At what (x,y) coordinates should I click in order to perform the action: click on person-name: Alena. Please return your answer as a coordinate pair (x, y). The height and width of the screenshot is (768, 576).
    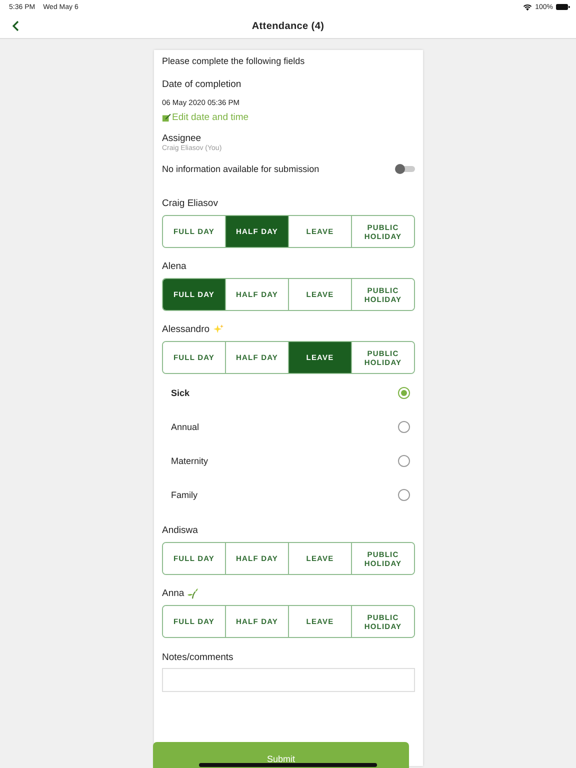
    Looking at the image, I should click on (174, 266).